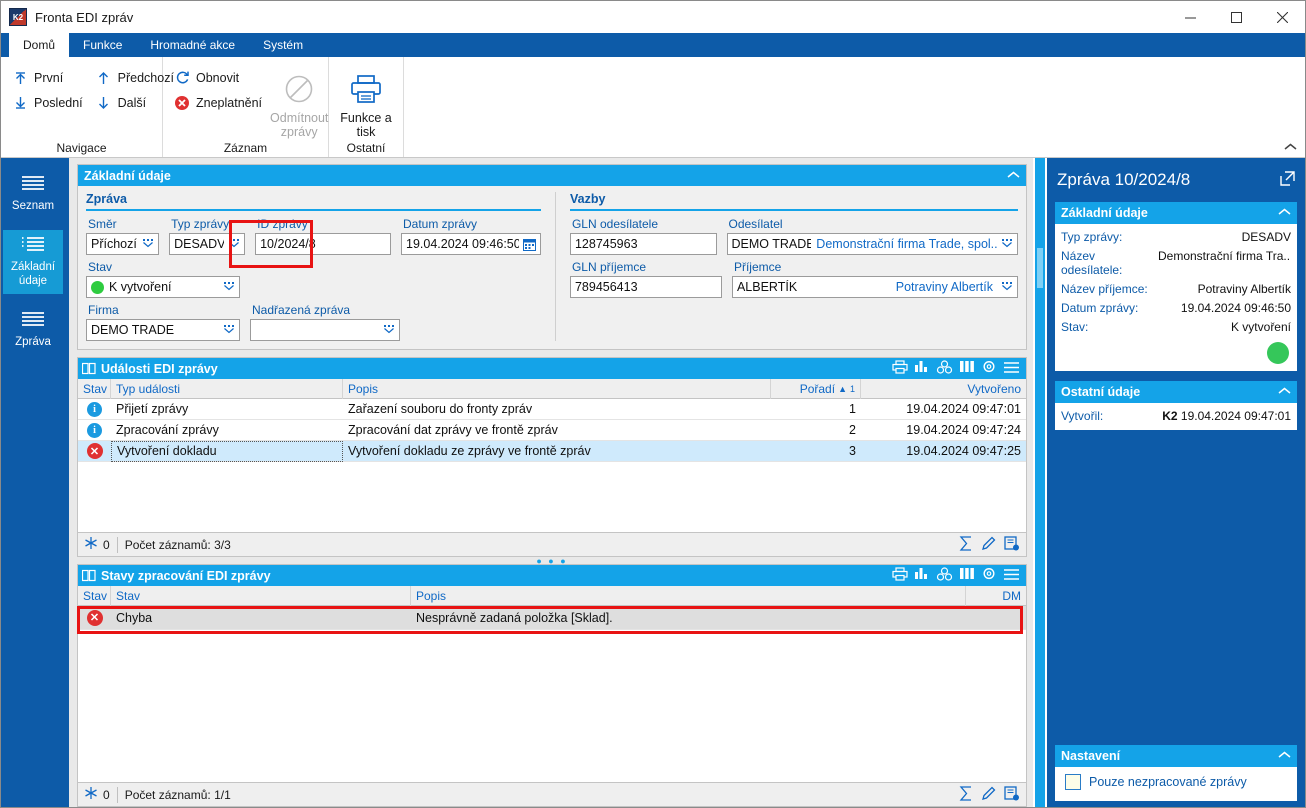  Describe the element at coordinates (163, 330) in the screenshot. I see `firma-input: DEMO TRADE` at that location.